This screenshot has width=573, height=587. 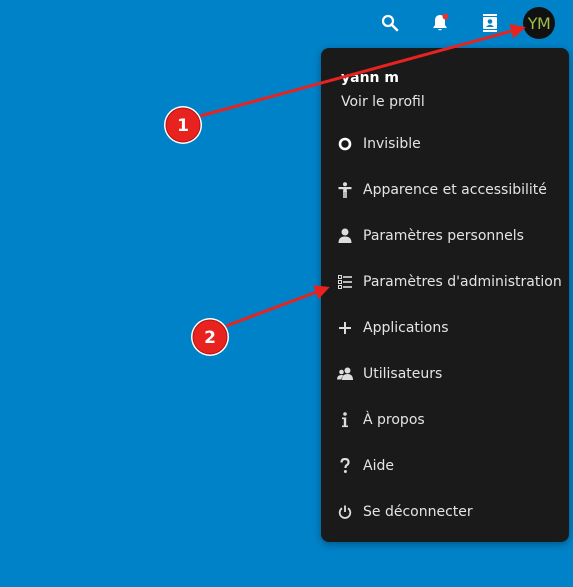 I want to click on badge-label: 2, so click(x=210, y=338).